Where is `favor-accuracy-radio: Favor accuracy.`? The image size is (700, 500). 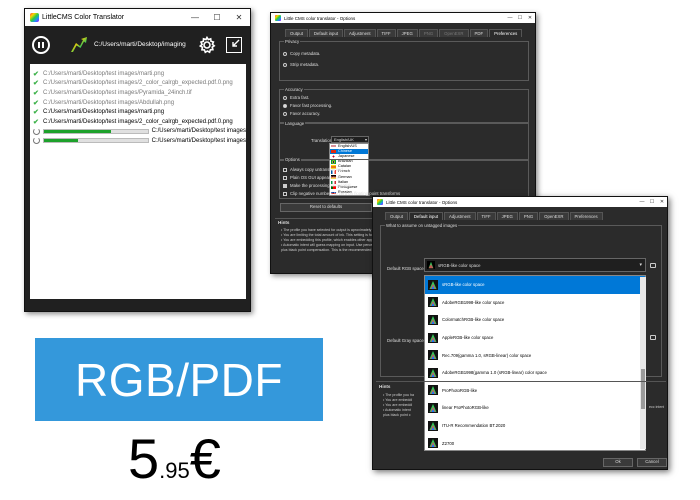 favor-accuracy-radio: Favor accuracy. is located at coordinates (301, 113).